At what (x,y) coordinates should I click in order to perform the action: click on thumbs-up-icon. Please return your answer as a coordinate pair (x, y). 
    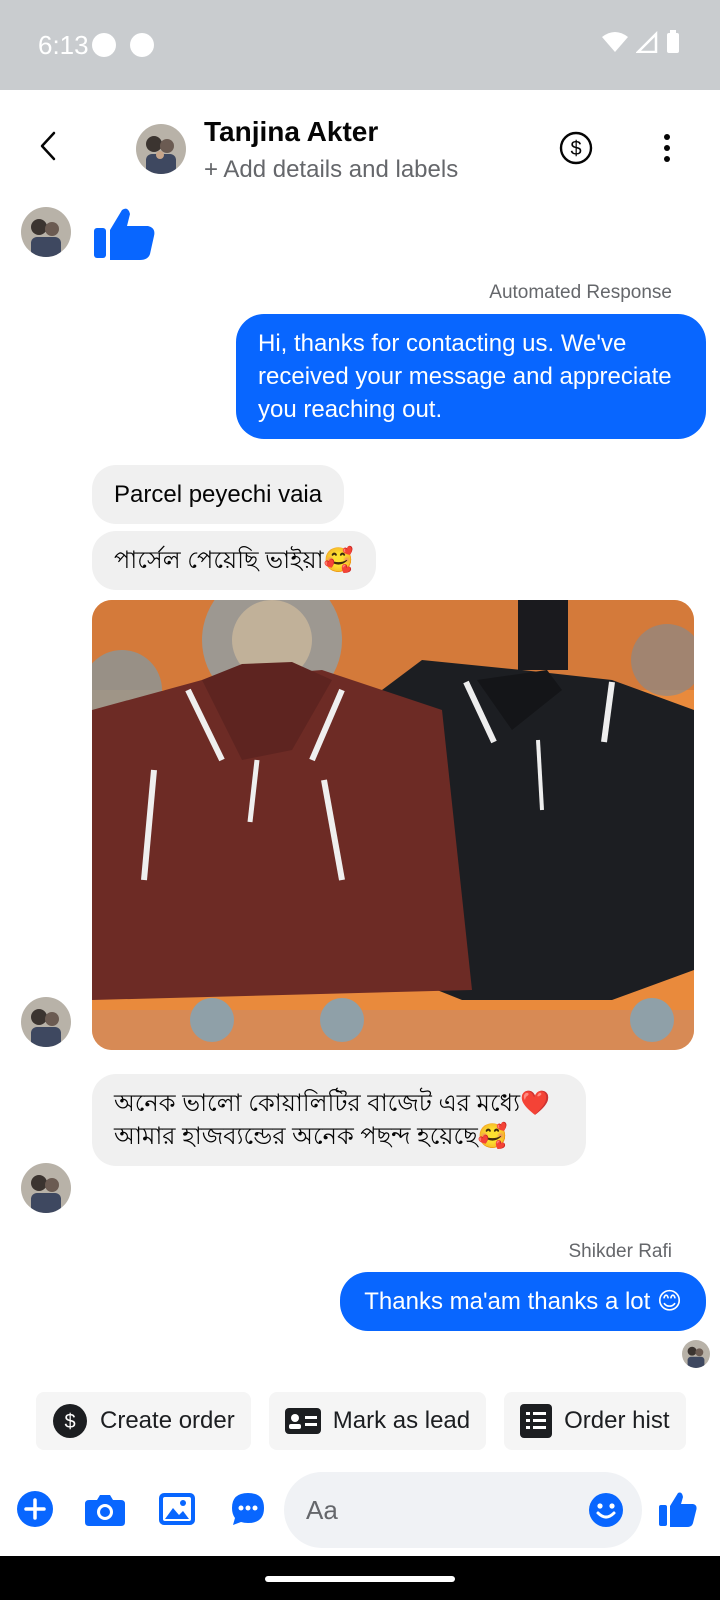
    Looking at the image, I should click on (678, 1509).